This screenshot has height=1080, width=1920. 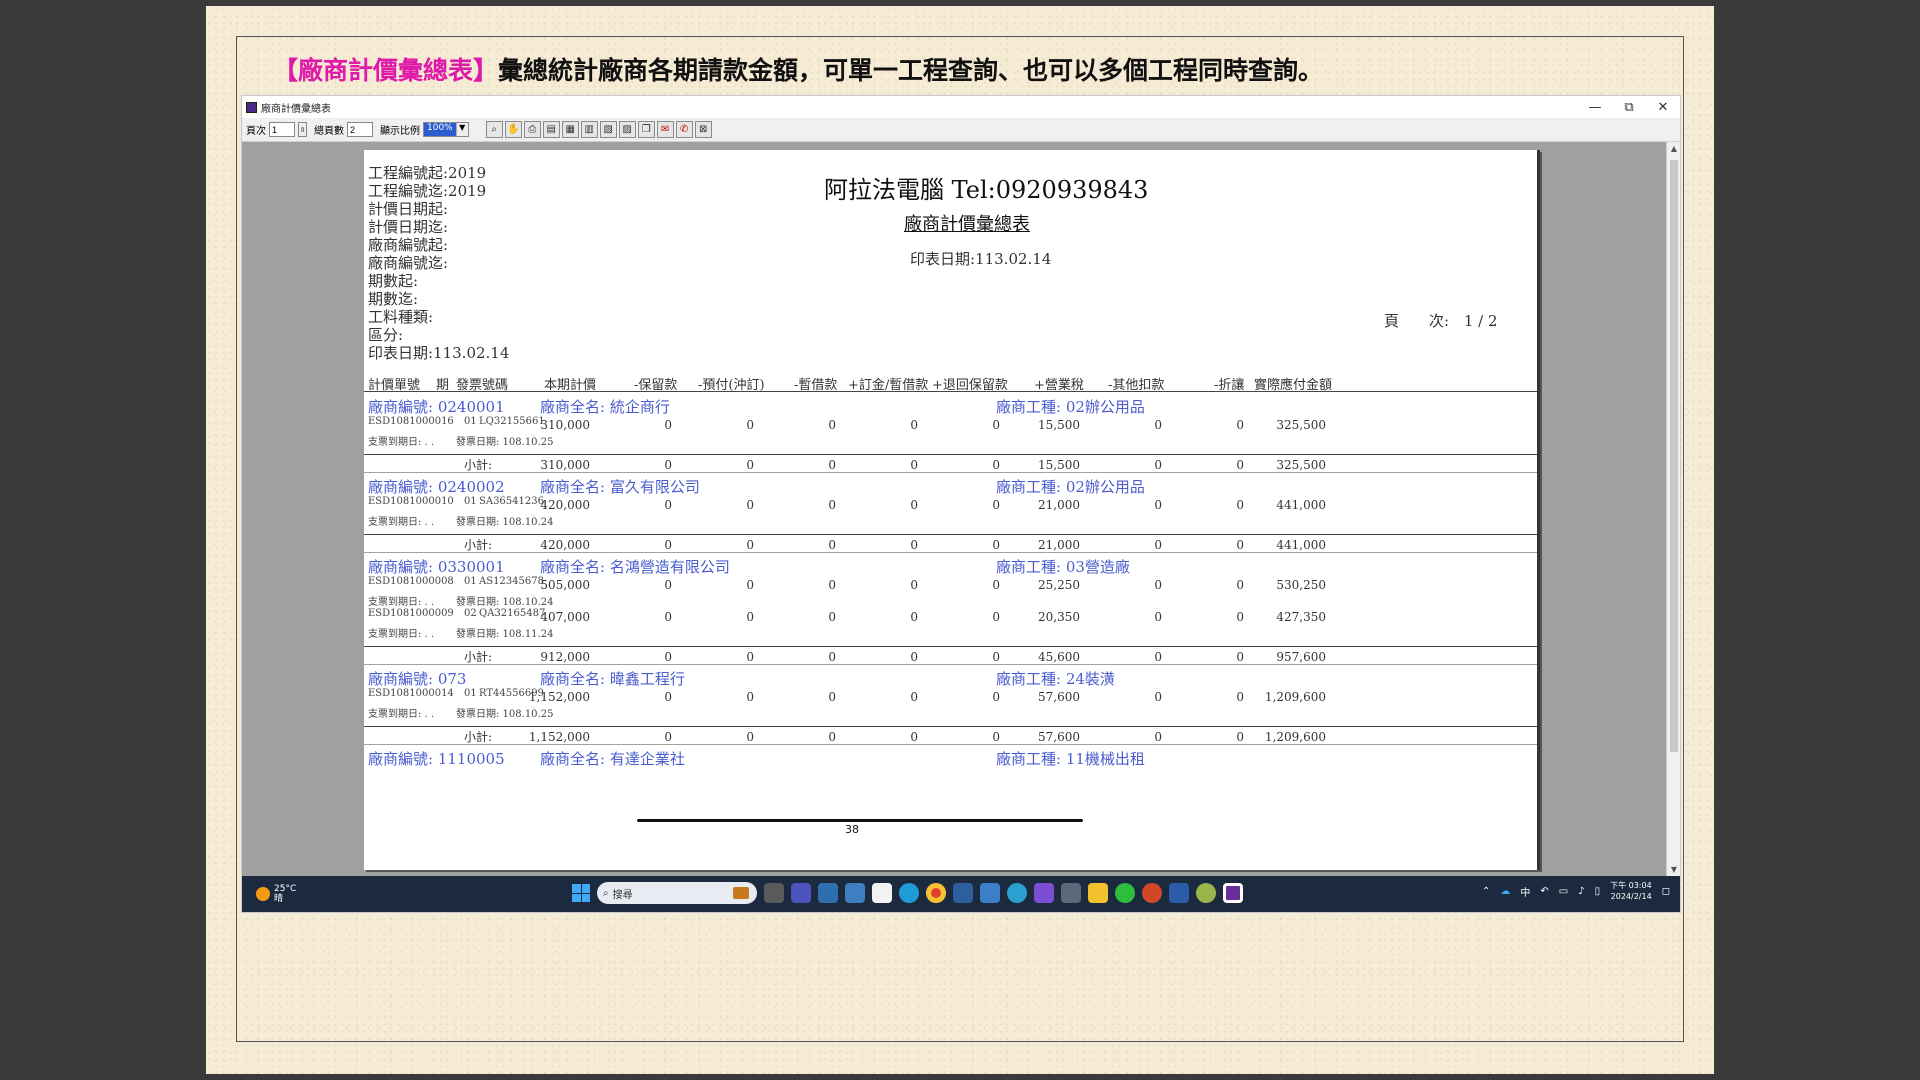 What do you see at coordinates (1673, 869) in the screenshot?
I see `scroll-down-icon: ▼` at bounding box center [1673, 869].